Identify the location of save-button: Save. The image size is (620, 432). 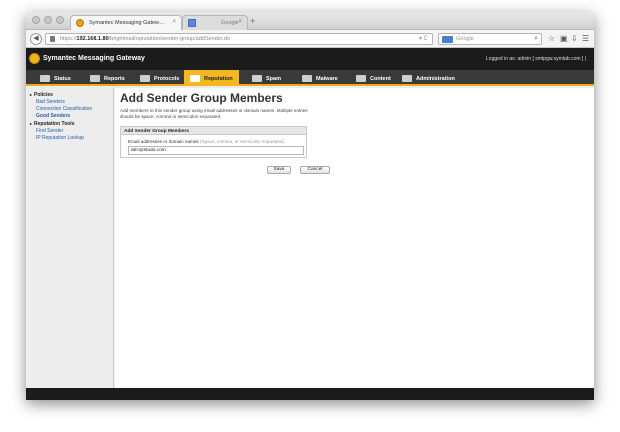
(279, 170).